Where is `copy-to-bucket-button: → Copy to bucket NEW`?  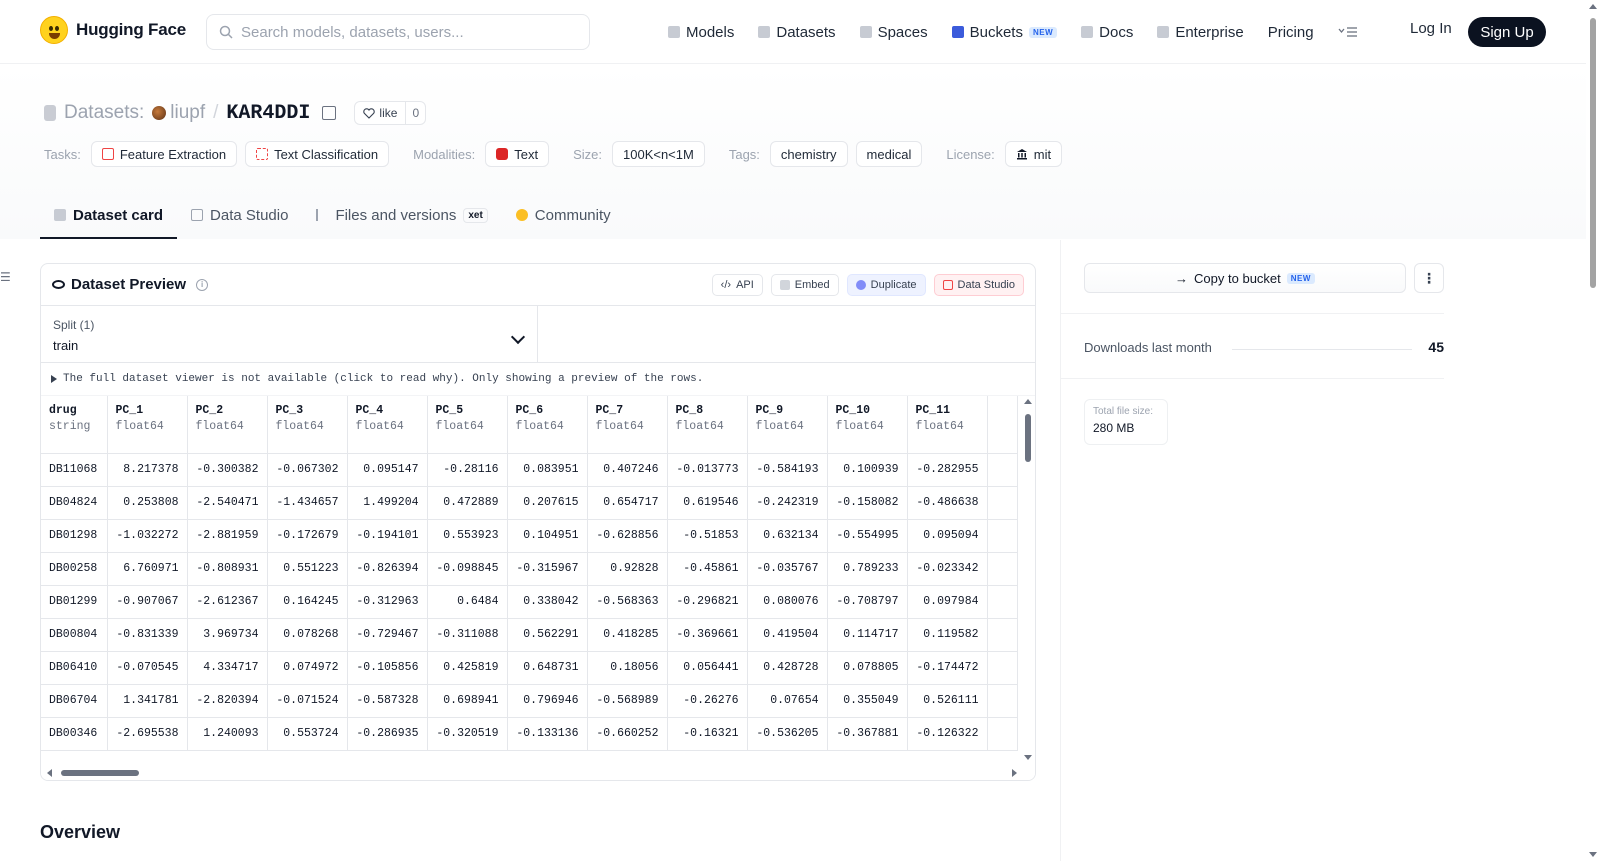
copy-to-bucket-button: → Copy to bucket NEW is located at coordinates (1245, 278).